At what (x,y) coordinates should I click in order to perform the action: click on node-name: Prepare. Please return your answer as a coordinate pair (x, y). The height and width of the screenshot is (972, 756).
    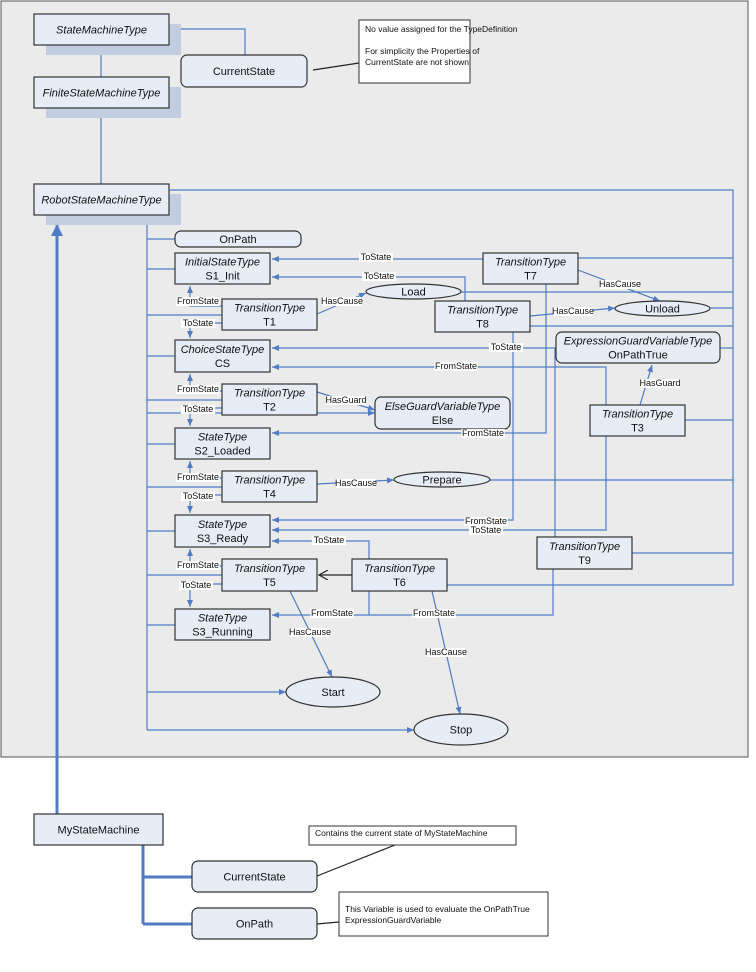
    Looking at the image, I should click on (441, 481).